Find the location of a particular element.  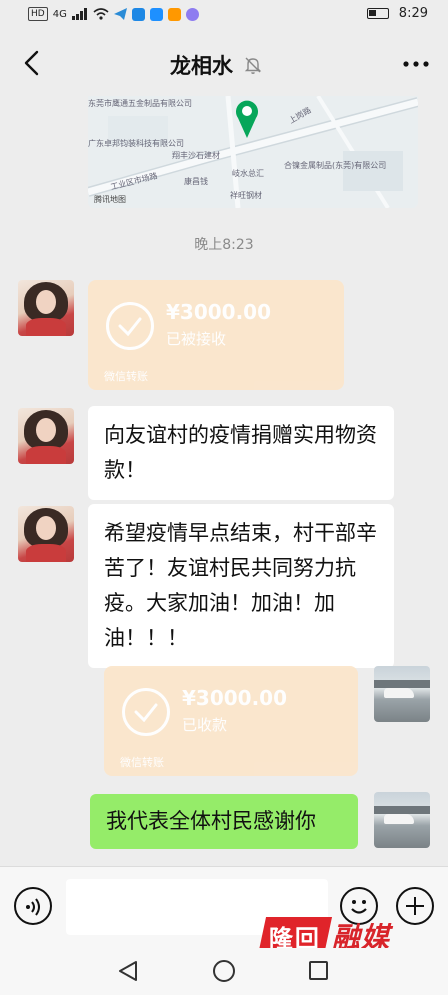

music-app-icon is located at coordinates (192, 14).